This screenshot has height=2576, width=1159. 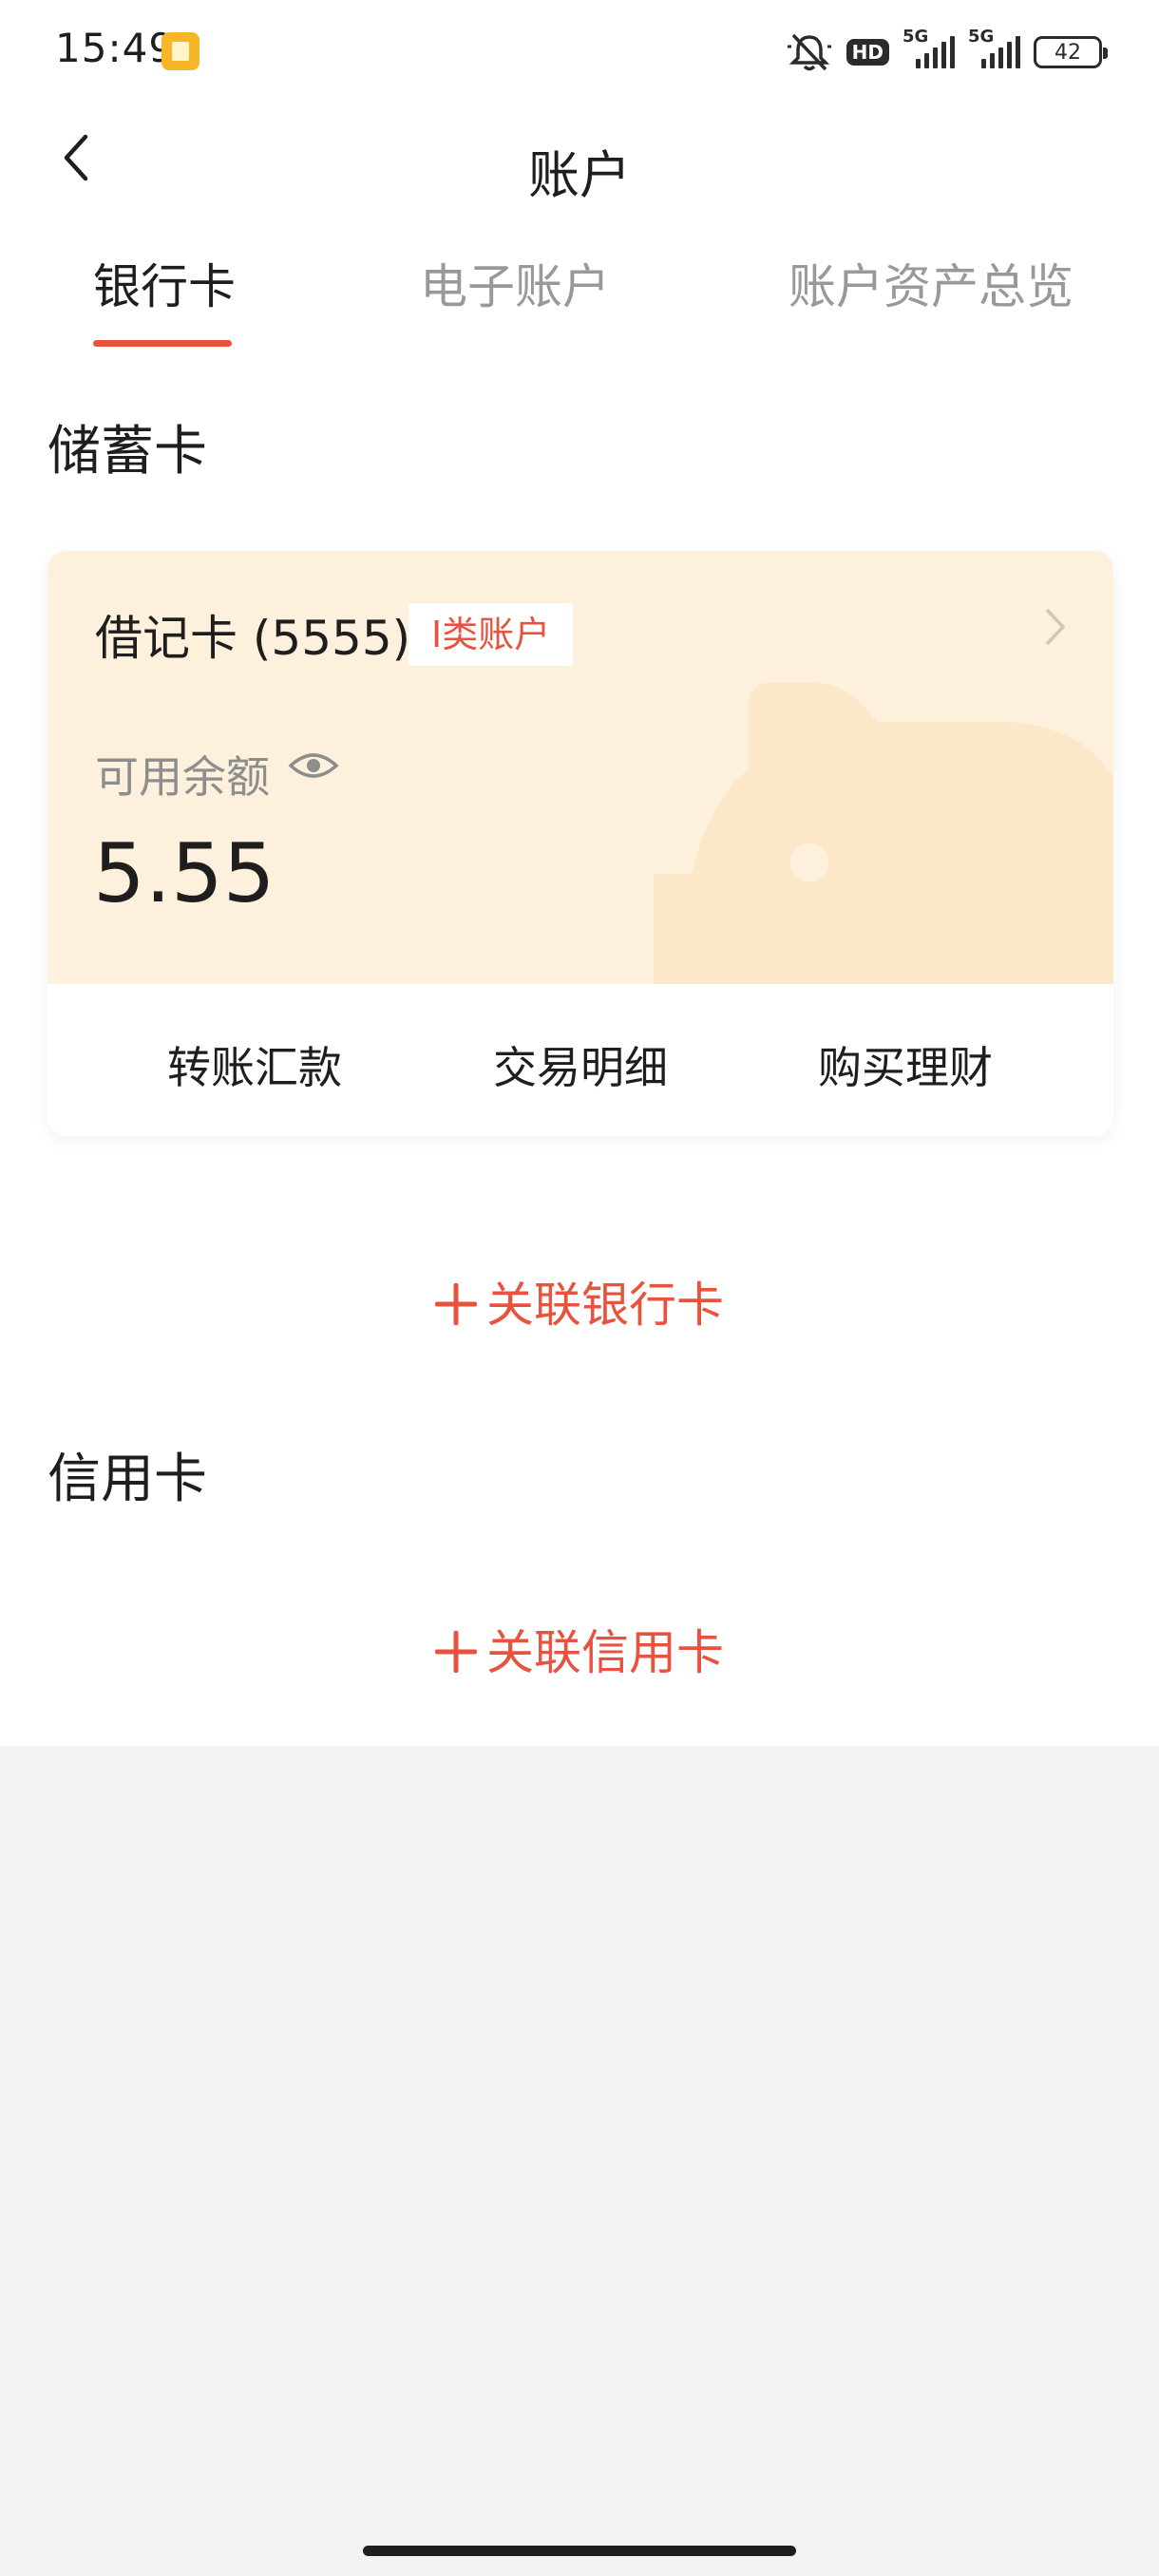 I want to click on buy-wealth-products-button: 购买理财, so click(x=905, y=1064).